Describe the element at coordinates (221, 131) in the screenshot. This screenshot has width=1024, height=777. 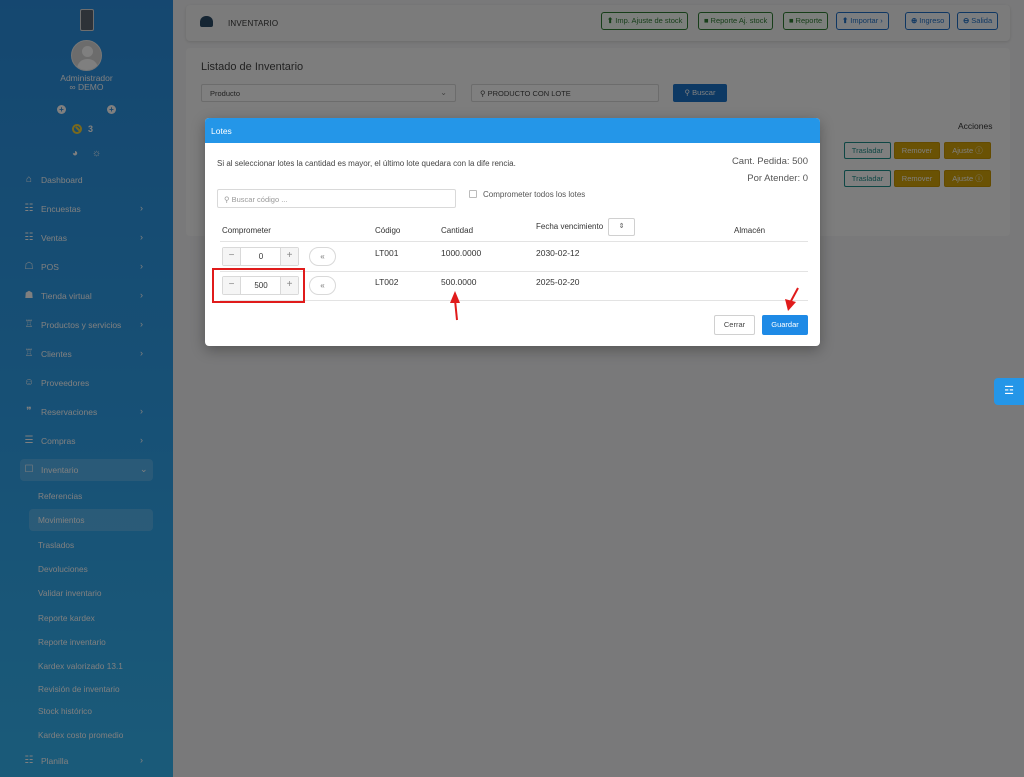
I see `modal-title: Lotes` at that location.